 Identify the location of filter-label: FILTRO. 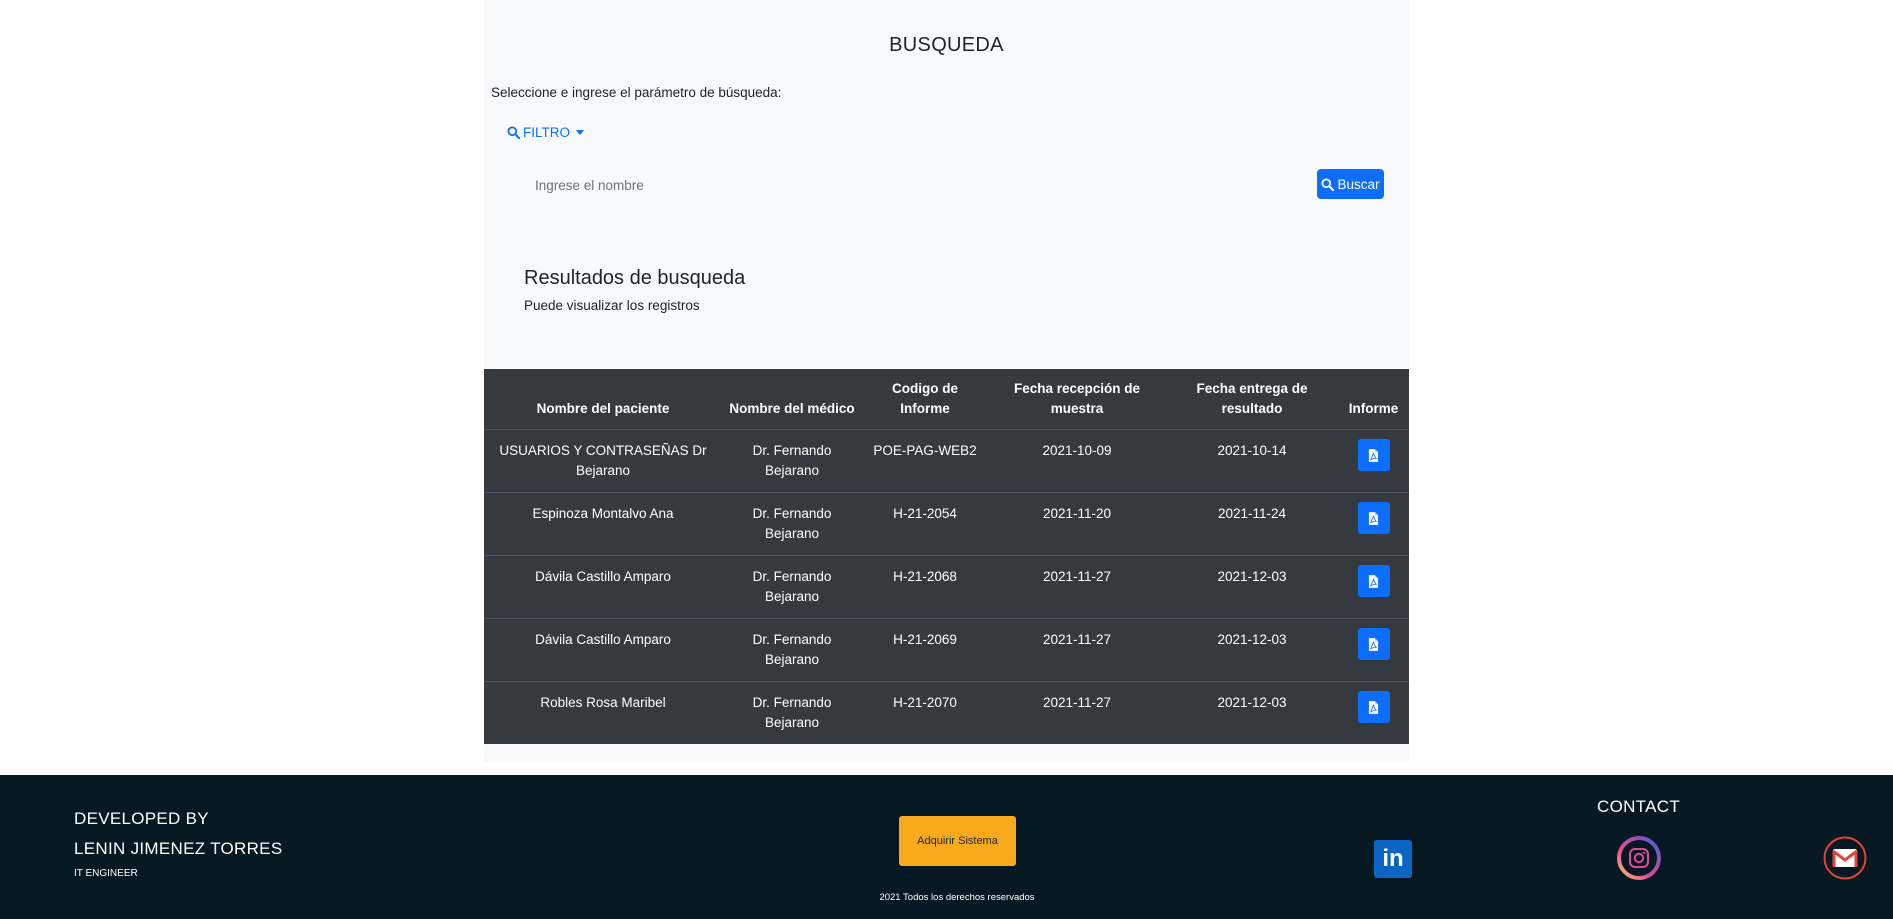
(546, 132).